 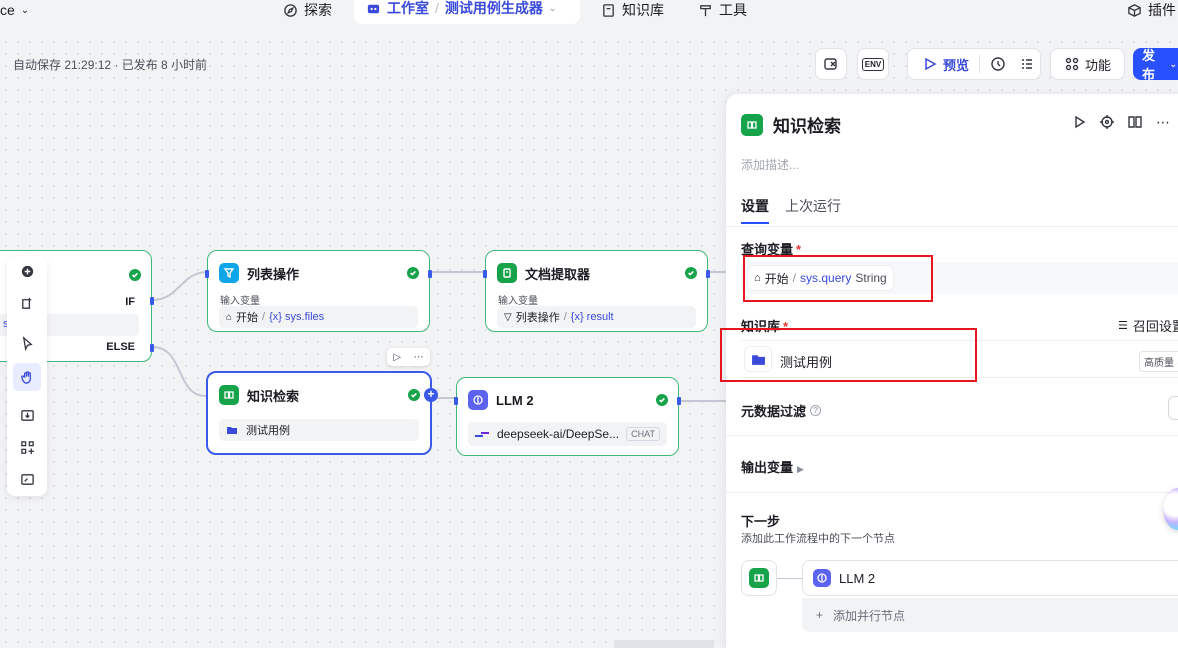 What do you see at coordinates (1107, 122) in the screenshot?
I see `locate-icon` at bounding box center [1107, 122].